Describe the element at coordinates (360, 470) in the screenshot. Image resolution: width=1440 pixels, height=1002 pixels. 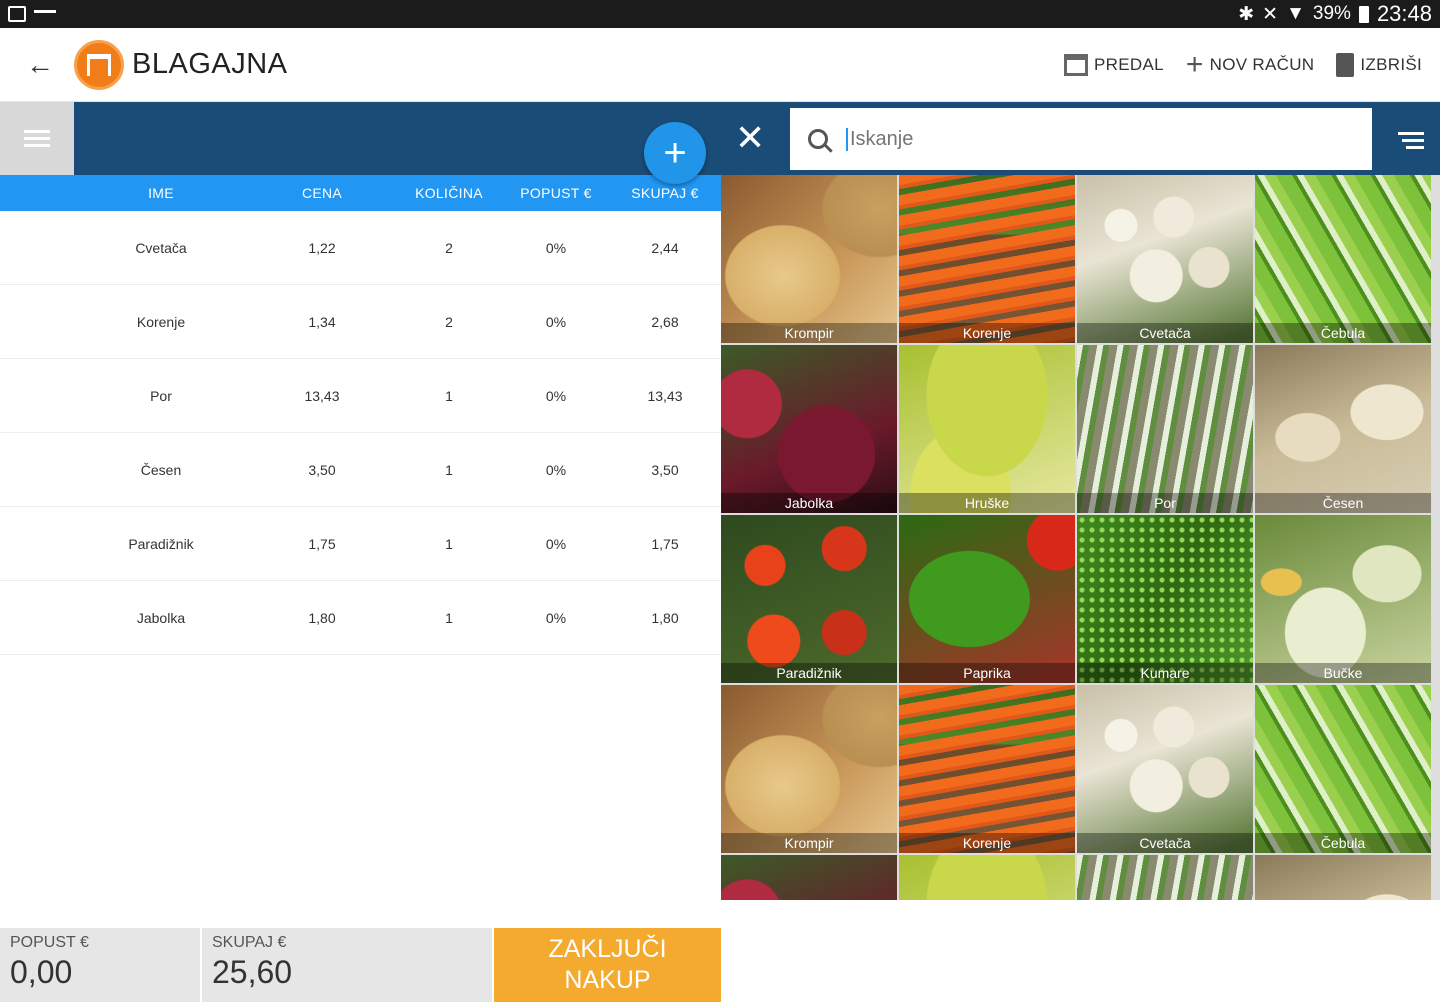
I see `table-row: Česen 3,50 1 0% 3,50` at that location.